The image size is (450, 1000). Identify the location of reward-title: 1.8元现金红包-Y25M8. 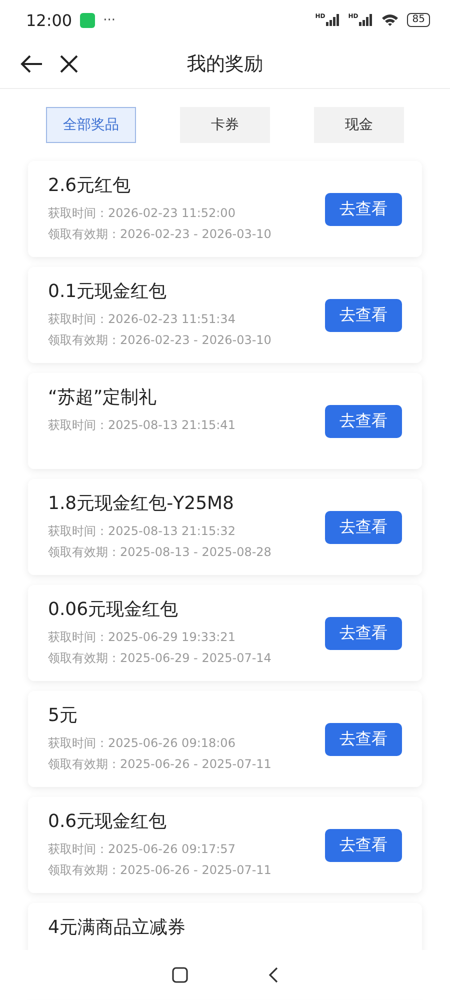
(142, 503).